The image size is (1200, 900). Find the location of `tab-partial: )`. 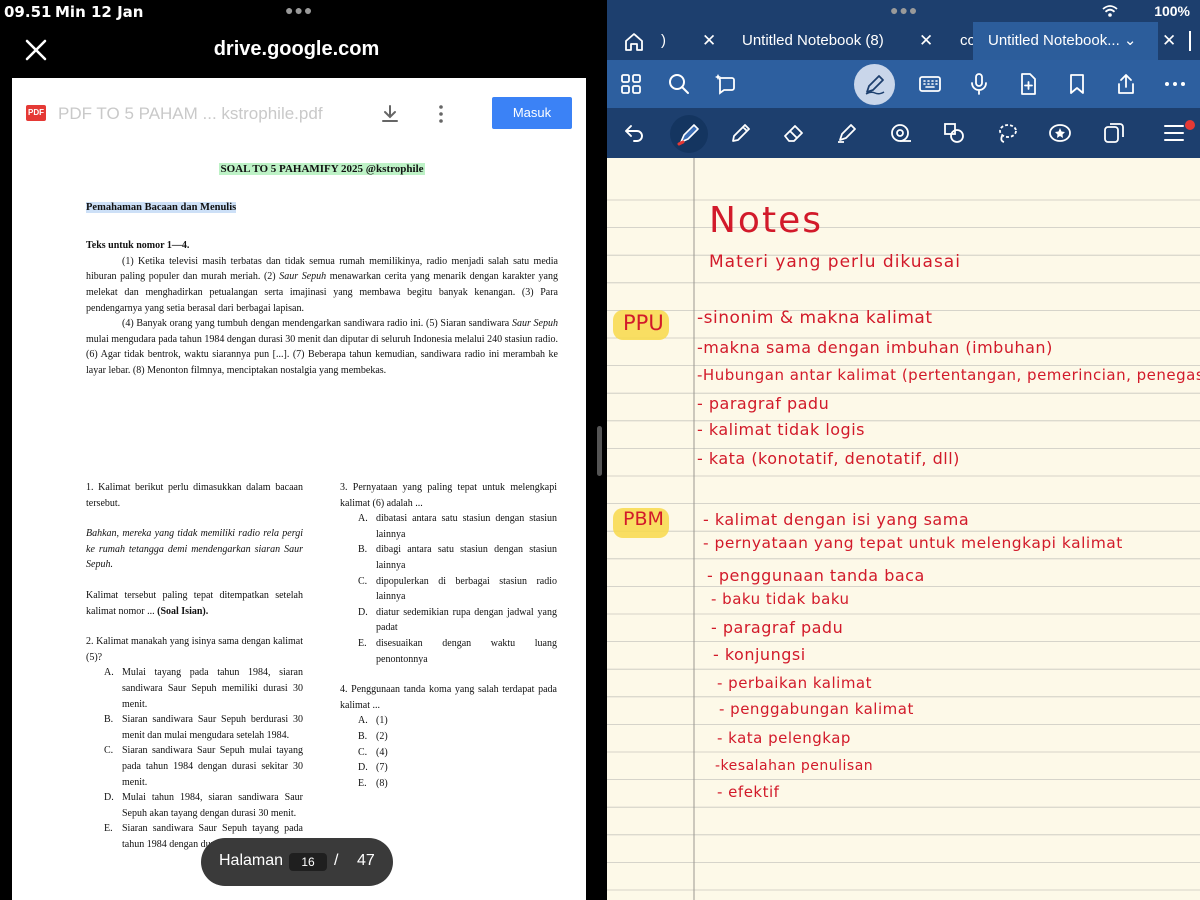

tab-partial: ) is located at coordinates (666, 41).